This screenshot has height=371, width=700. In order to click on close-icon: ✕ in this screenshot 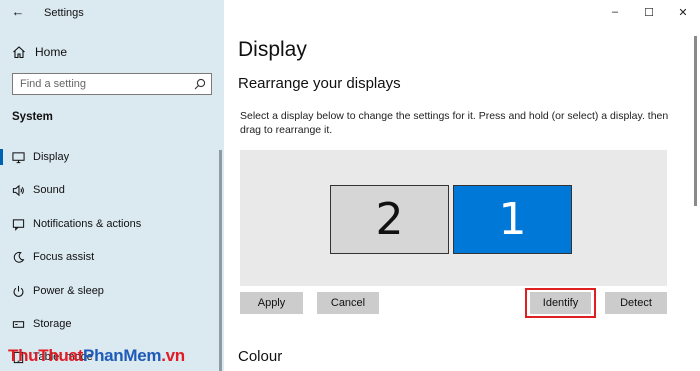, I will do `click(683, 12)`.